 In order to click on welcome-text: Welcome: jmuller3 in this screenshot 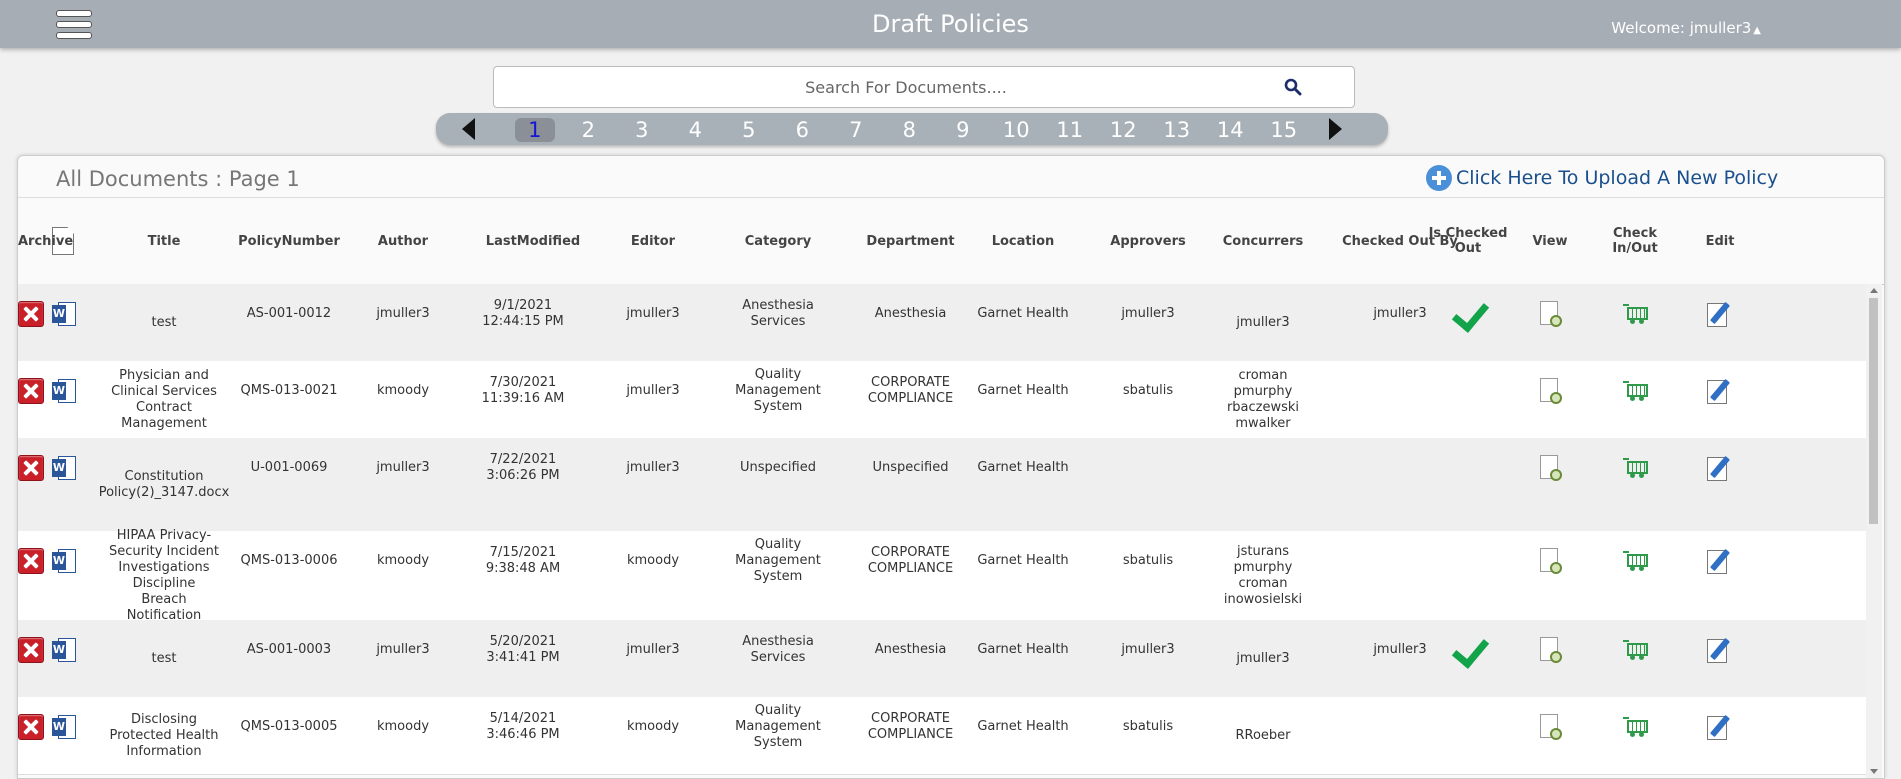, I will do `click(1681, 28)`.